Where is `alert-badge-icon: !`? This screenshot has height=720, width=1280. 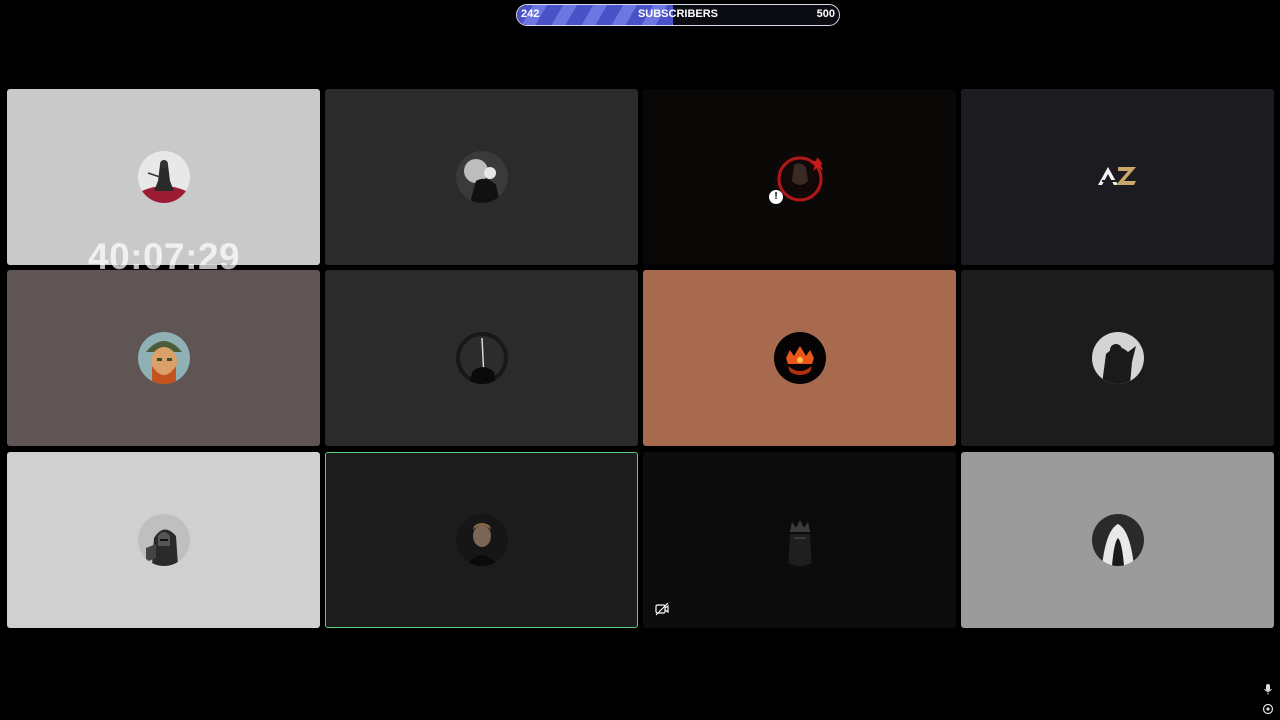
alert-badge-icon: ! is located at coordinates (776, 197).